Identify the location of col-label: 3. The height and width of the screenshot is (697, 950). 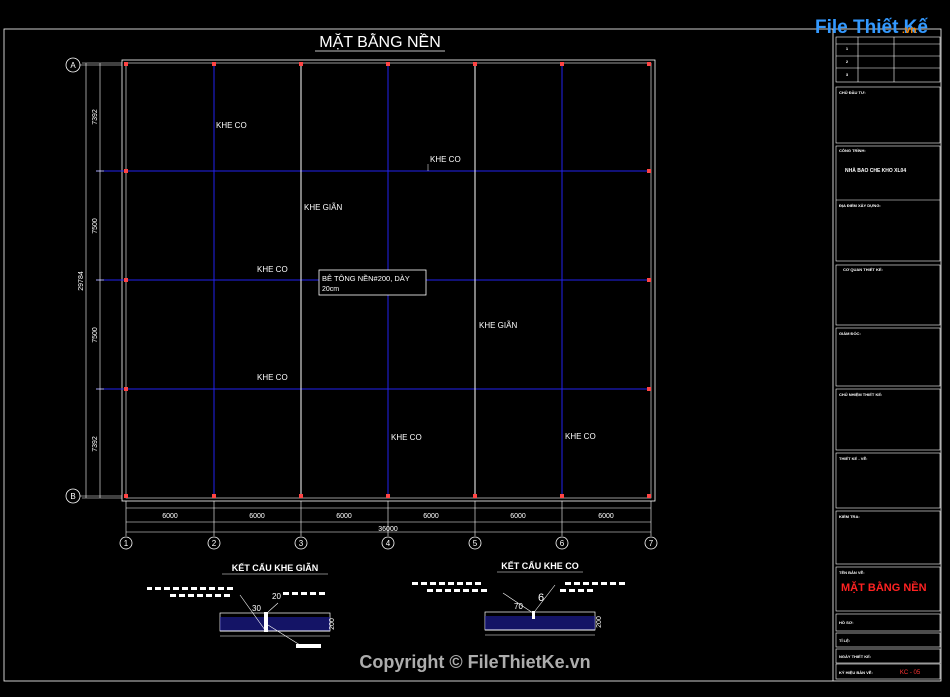
(301, 543).